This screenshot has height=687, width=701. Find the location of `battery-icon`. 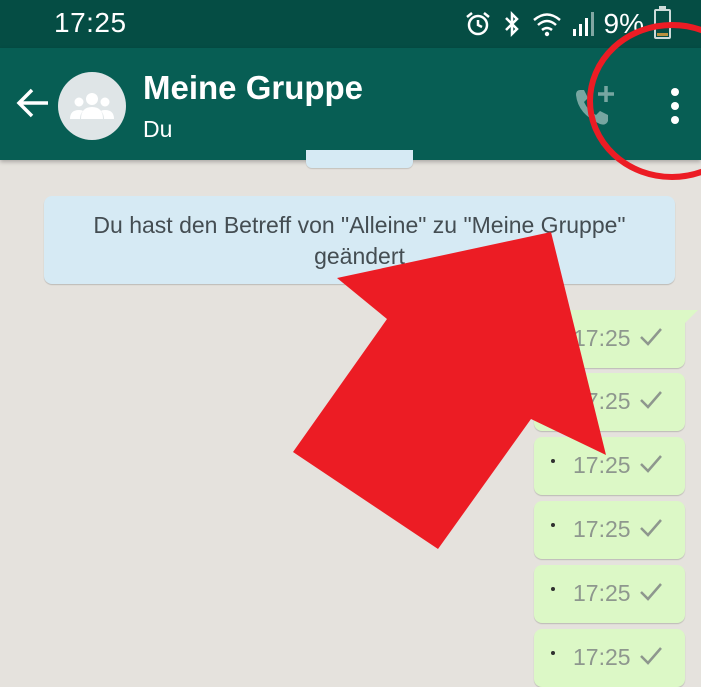

battery-icon is located at coordinates (662, 22).